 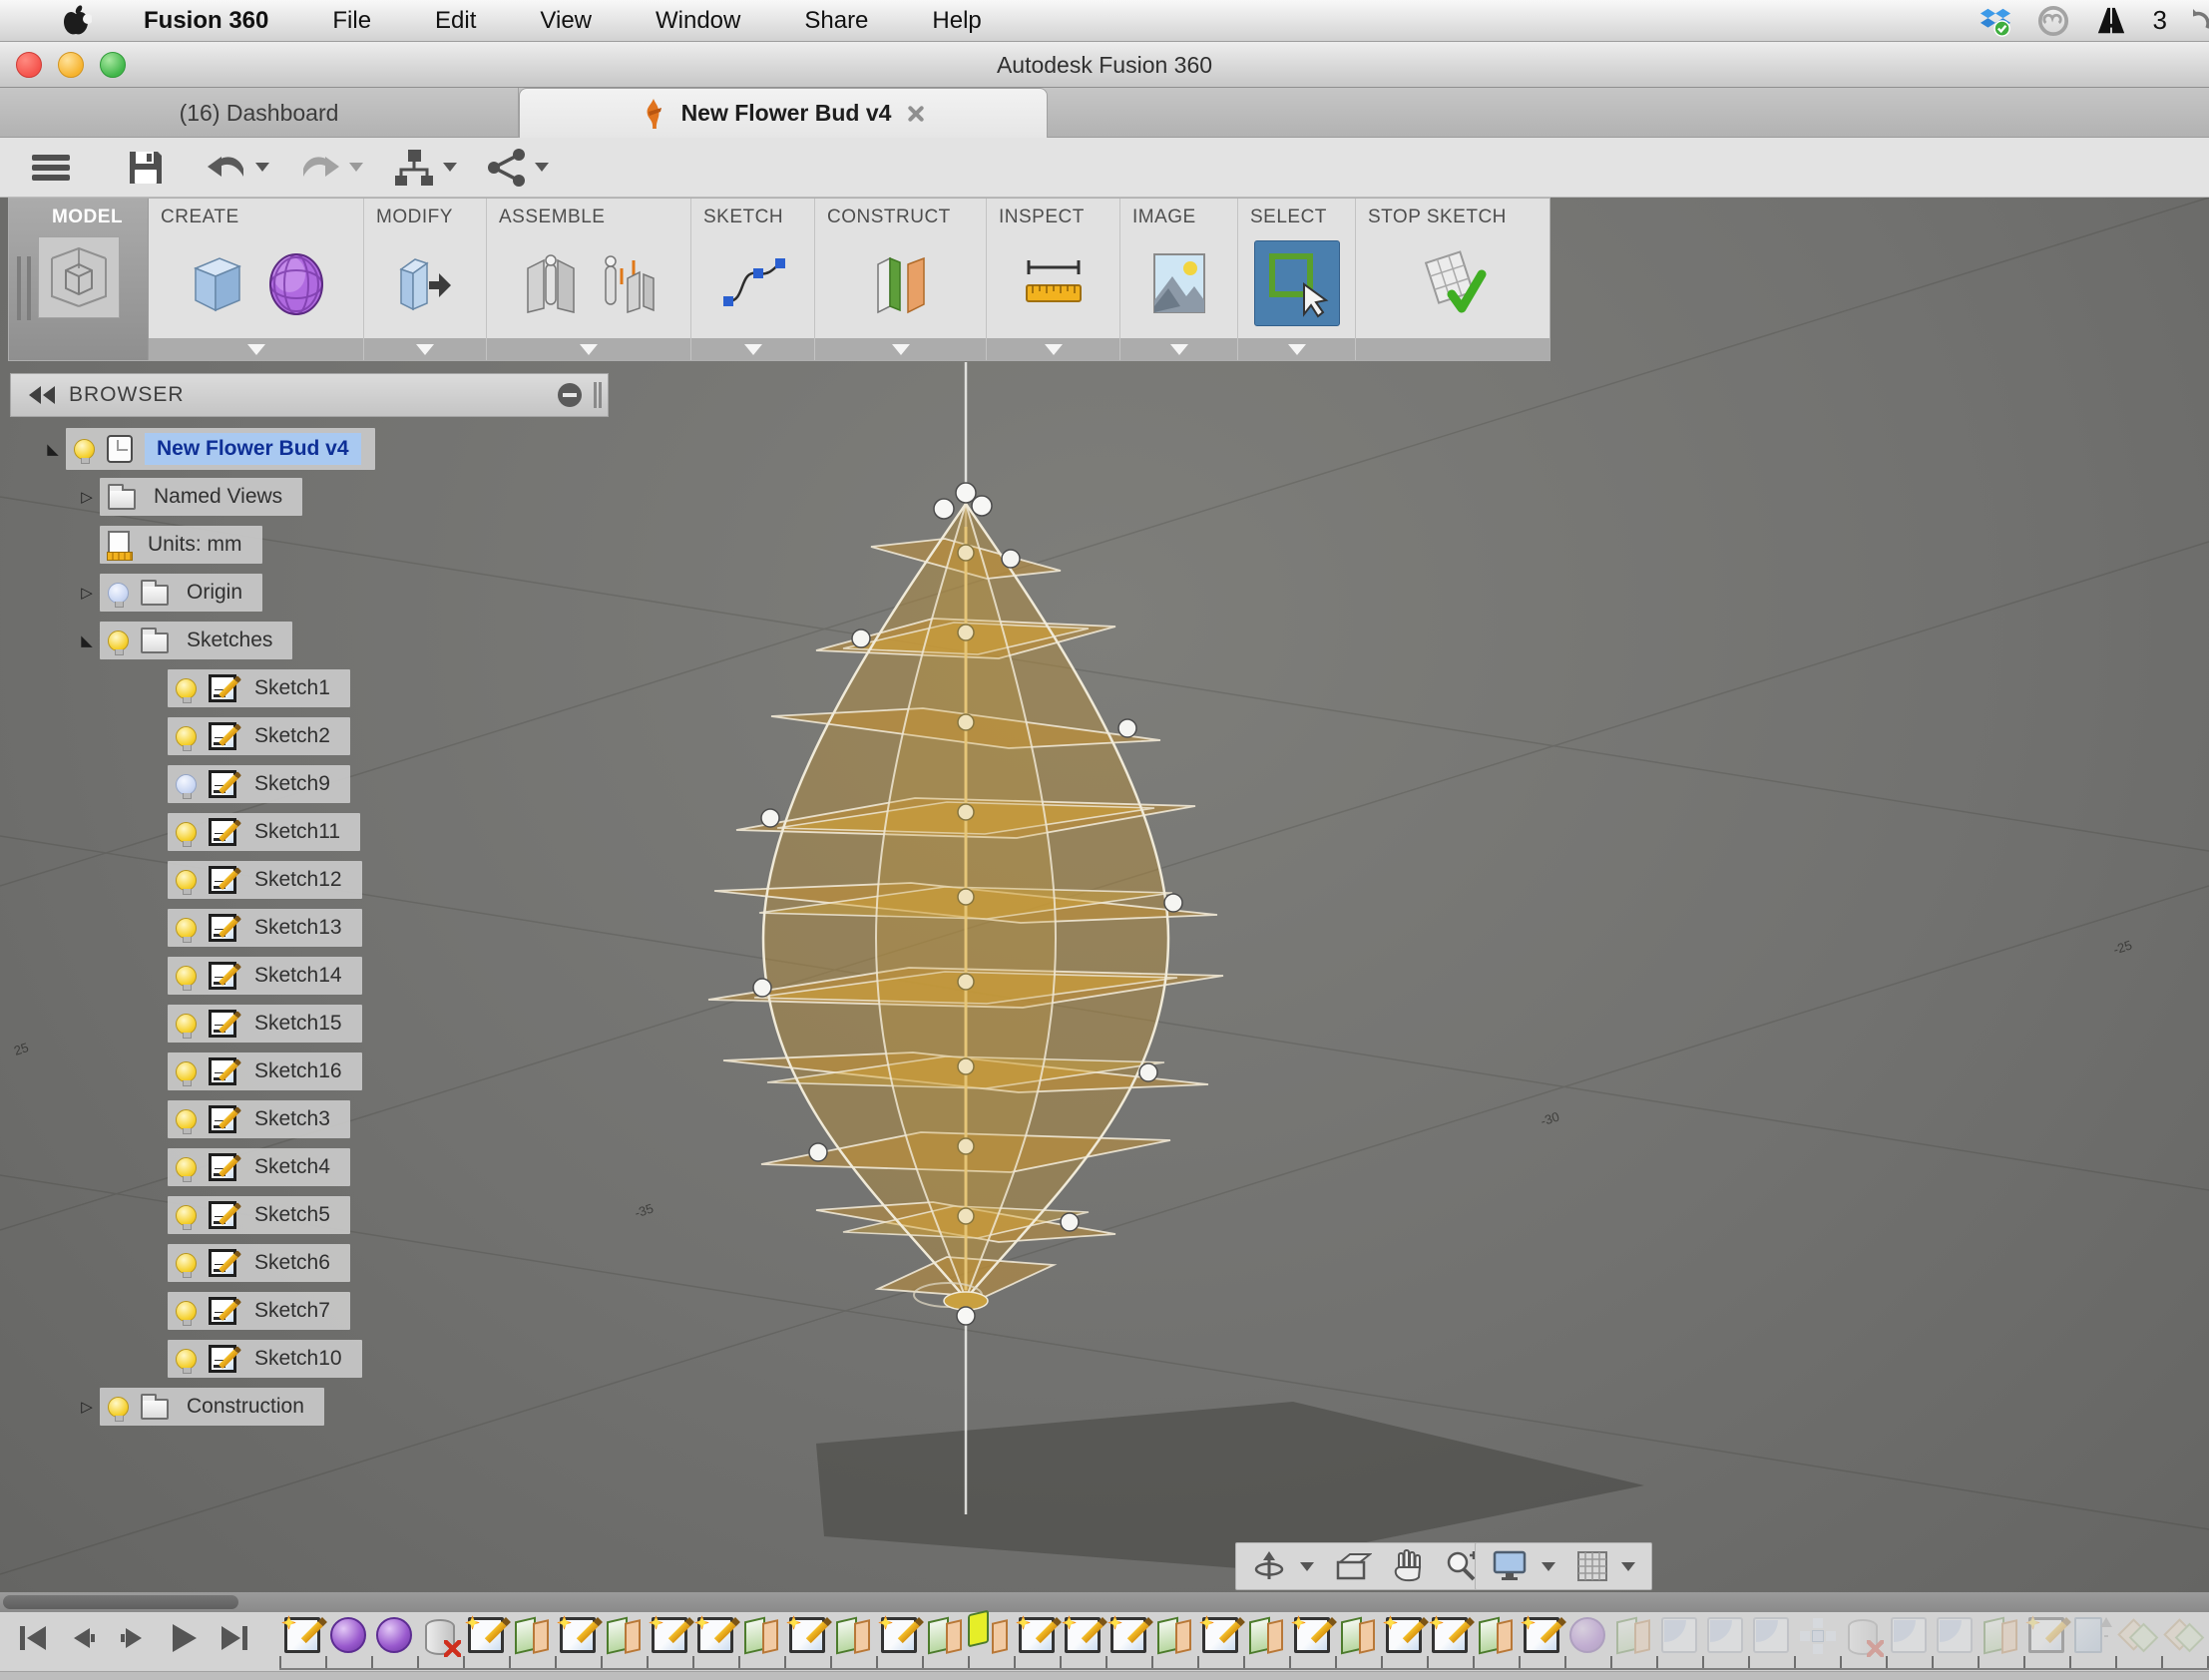 What do you see at coordinates (309, 1024) in the screenshot?
I see `browser-row: Sketch15` at bounding box center [309, 1024].